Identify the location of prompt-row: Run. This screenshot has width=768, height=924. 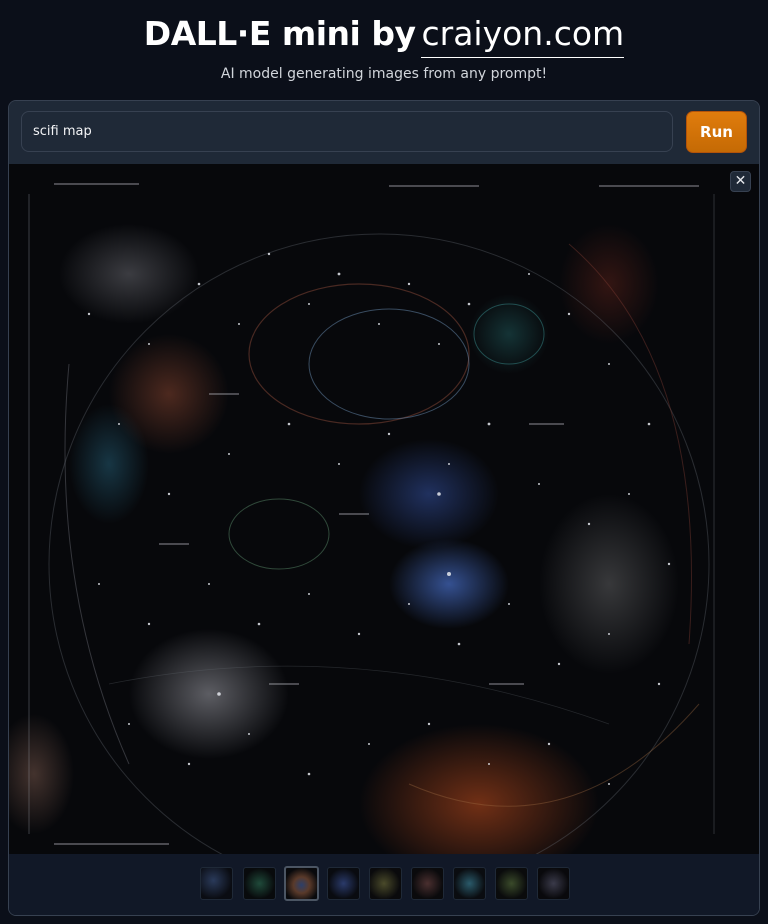
(384, 132).